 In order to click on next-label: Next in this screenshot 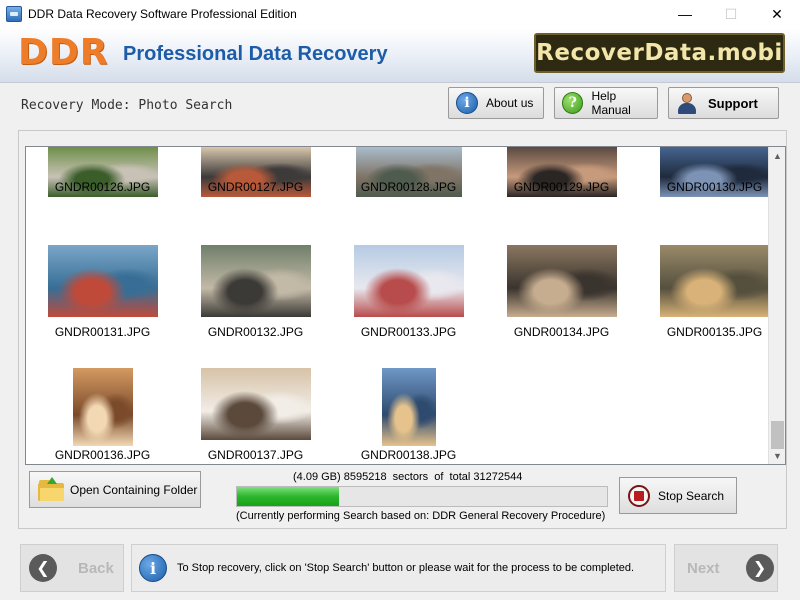, I will do `click(703, 568)`.